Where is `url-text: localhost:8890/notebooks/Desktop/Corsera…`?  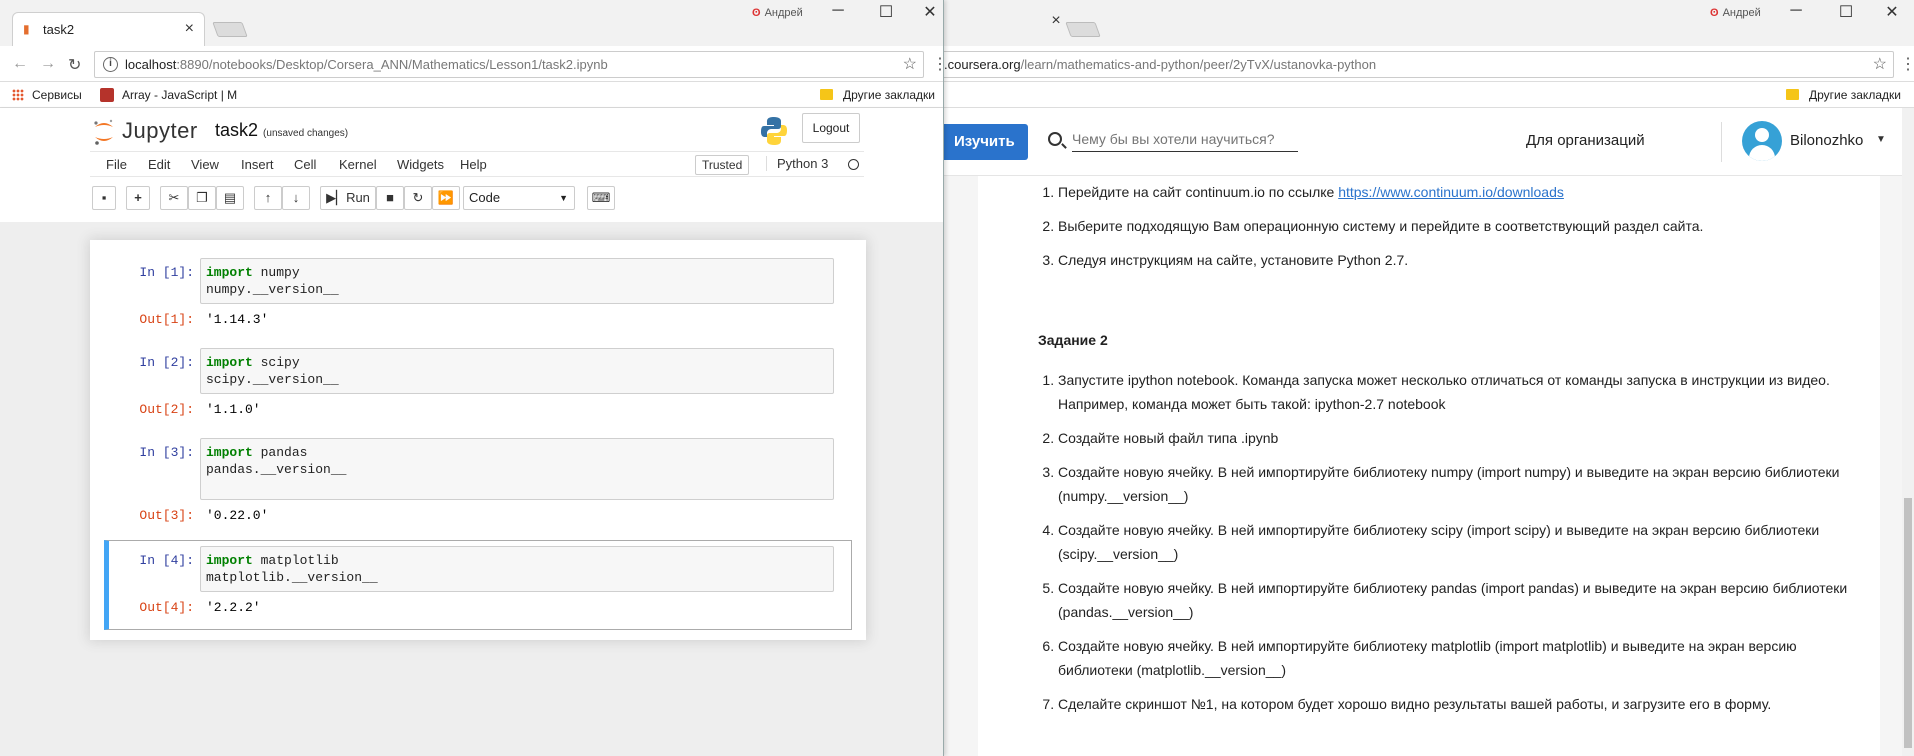
url-text: localhost:8890/notebooks/Desktop/Corsera… is located at coordinates (366, 64).